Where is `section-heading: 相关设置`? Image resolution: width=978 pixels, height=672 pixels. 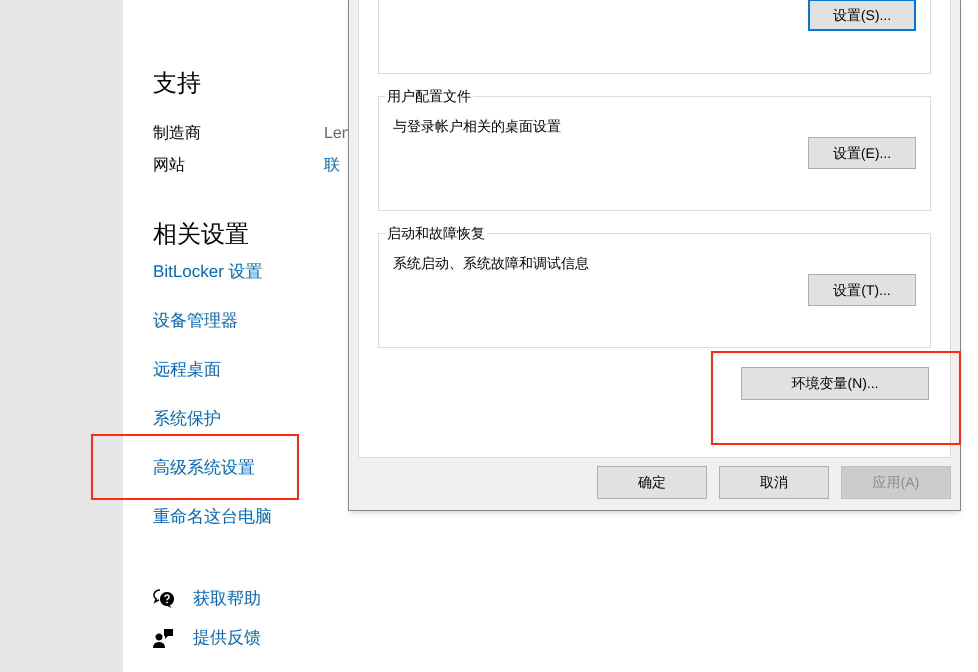
section-heading: 相关设置 is located at coordinates (201, 235).